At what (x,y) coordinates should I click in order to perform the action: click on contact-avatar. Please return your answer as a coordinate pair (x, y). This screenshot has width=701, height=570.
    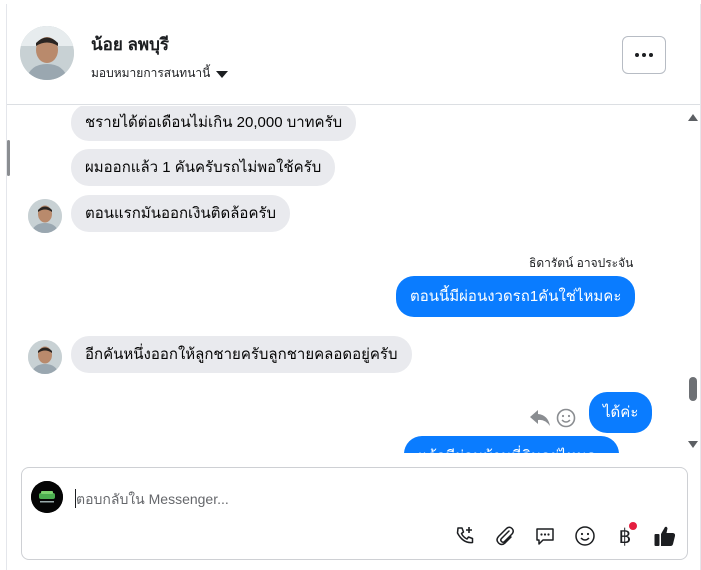
    Looking at the image, I should click on (47, 53).